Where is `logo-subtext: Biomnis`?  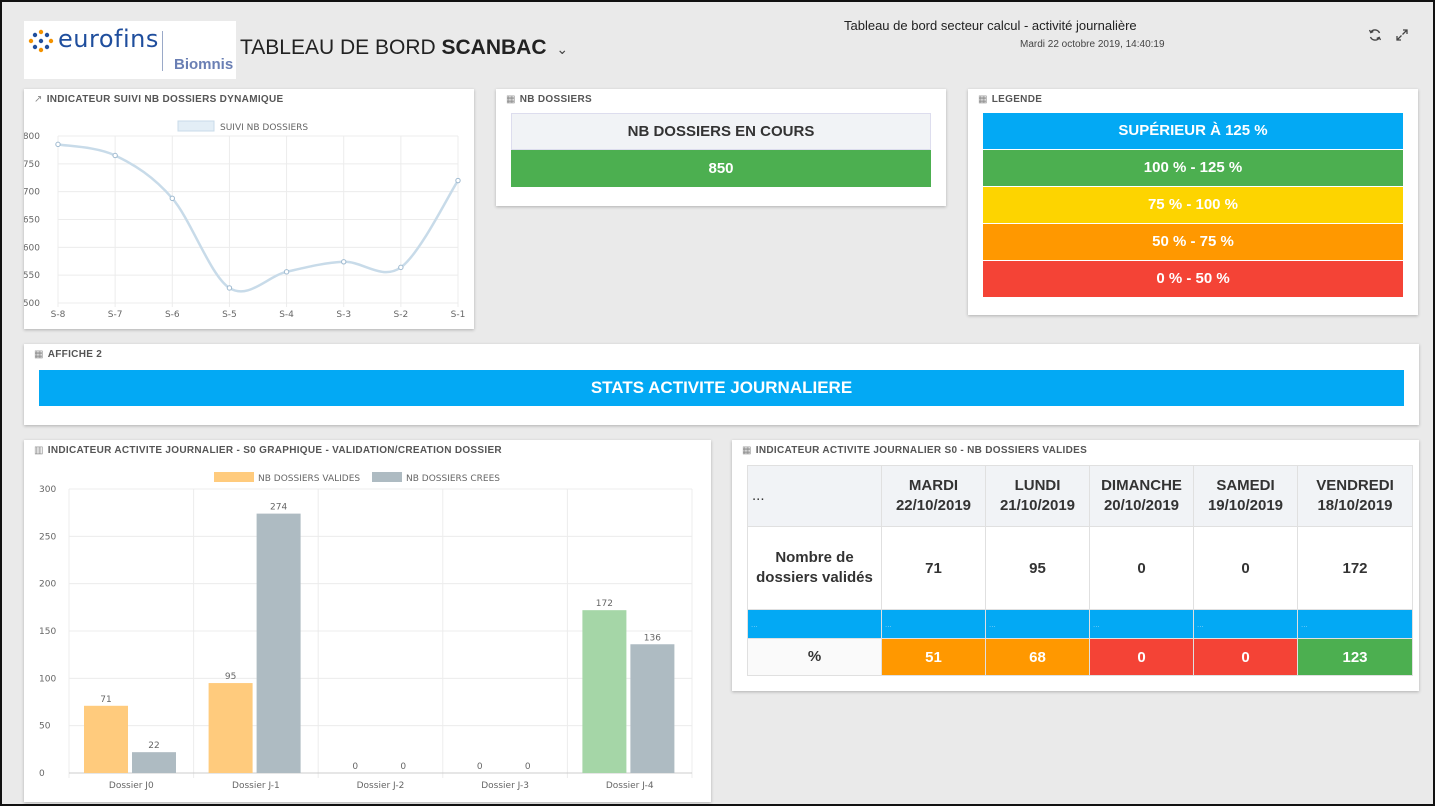
logo-subtext: Biomnis is located at coordinates (204, 64).